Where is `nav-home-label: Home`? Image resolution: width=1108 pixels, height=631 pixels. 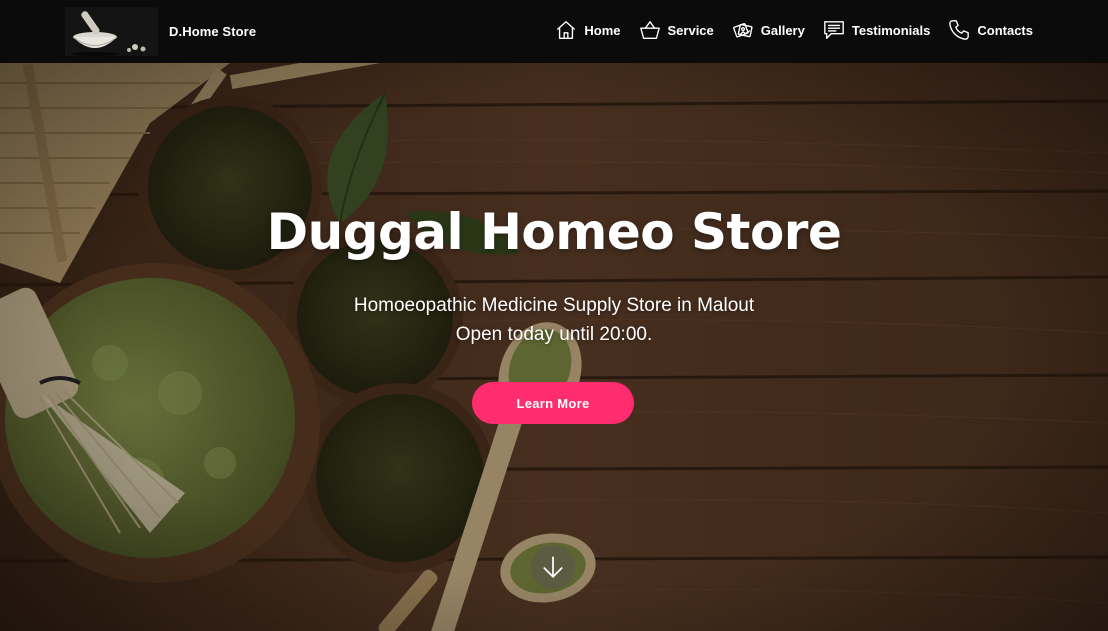 nav-home-label: Home is located at coordinates (602, 30).